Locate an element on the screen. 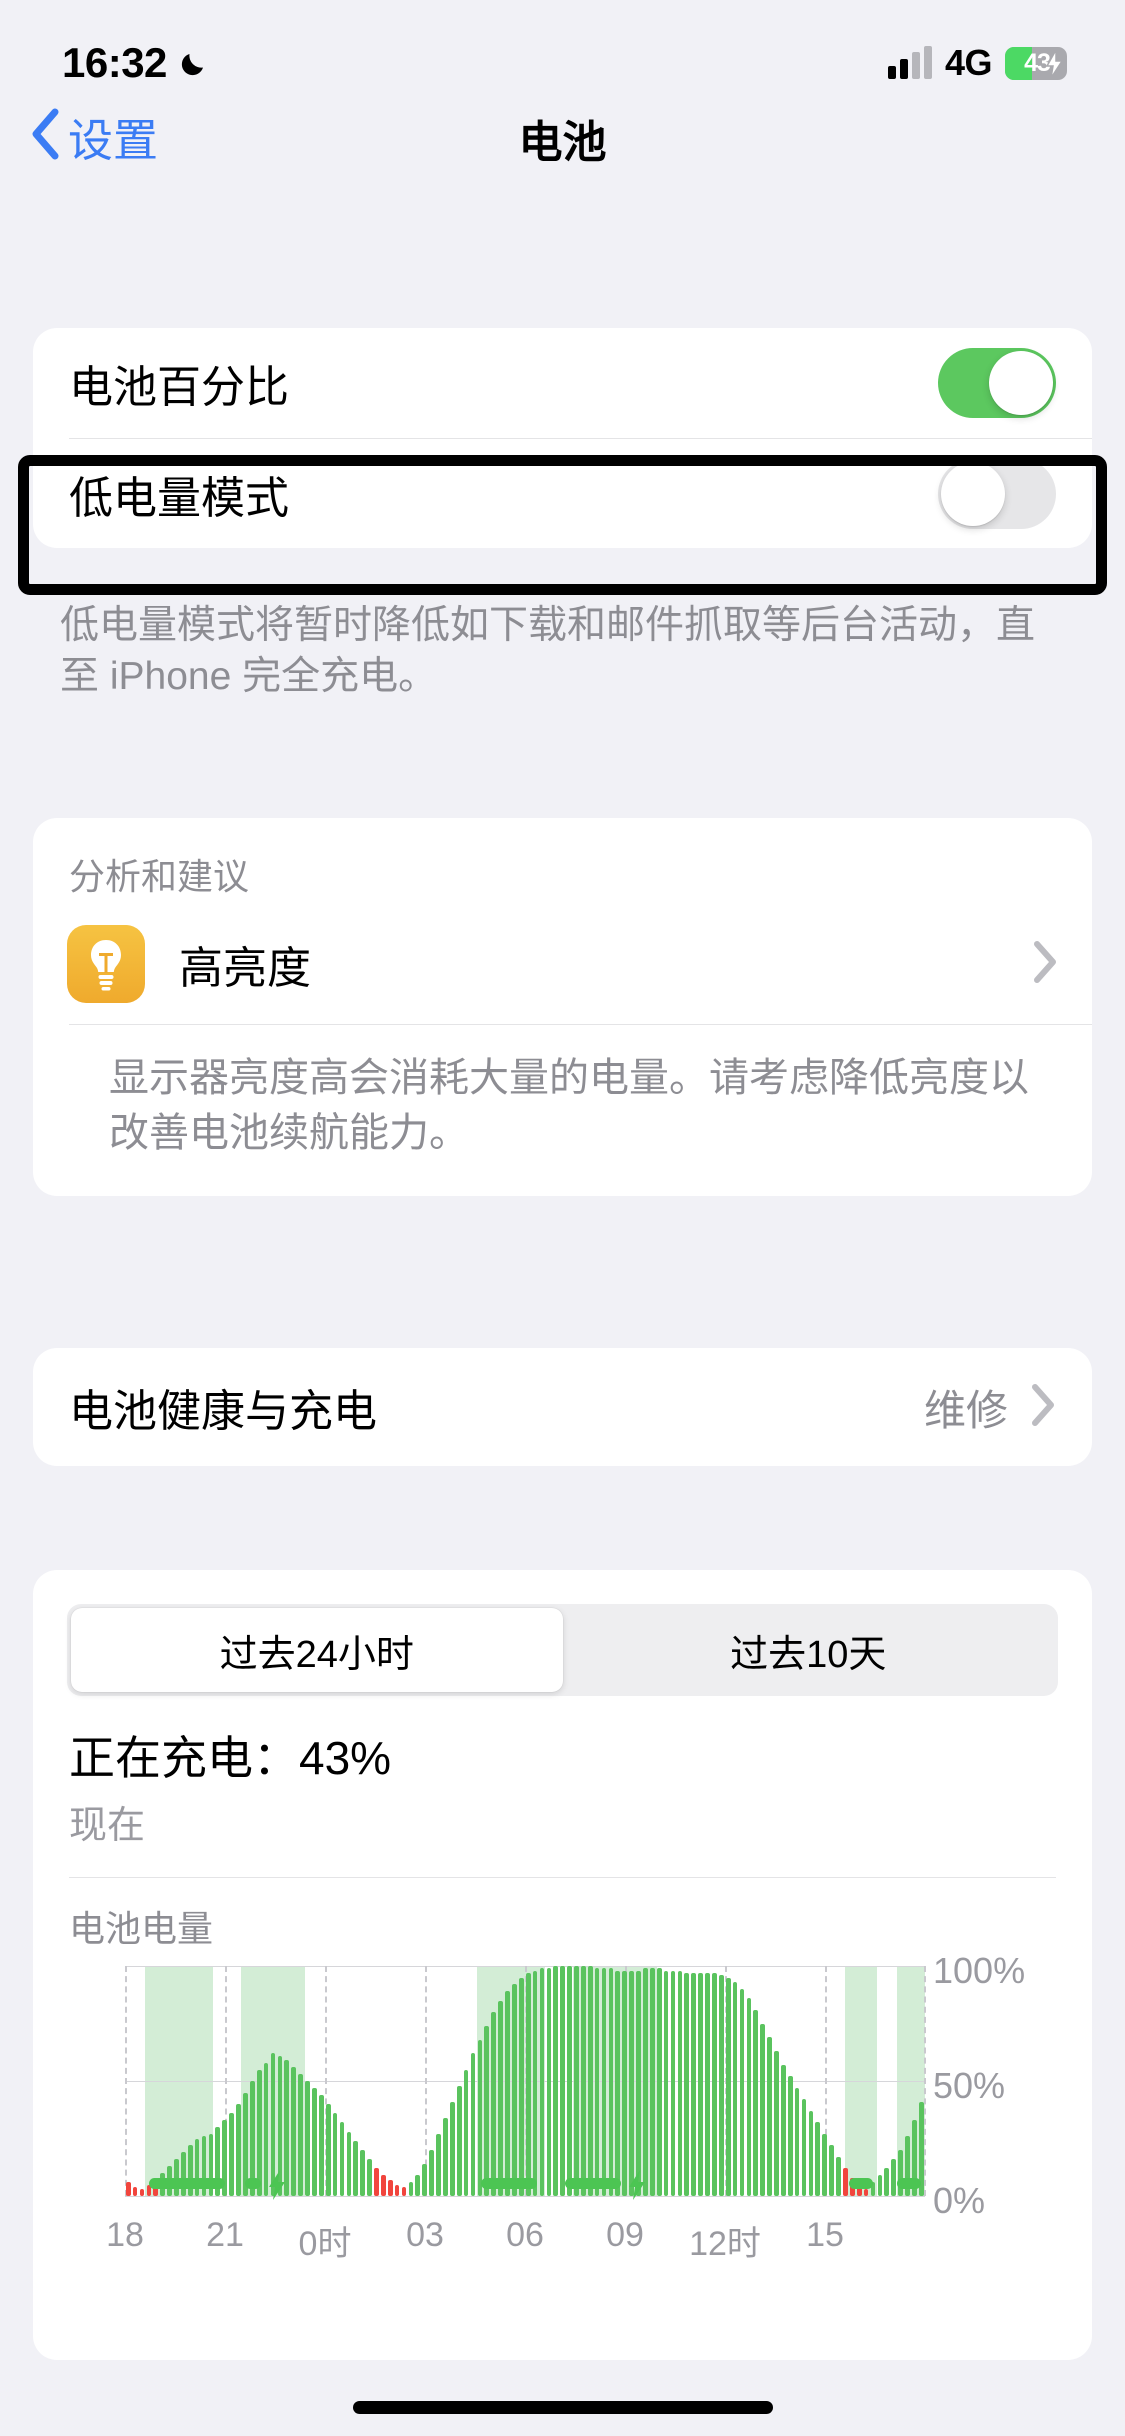  status-bar: 16:32 4G 43 is located at coordinates (562, 50).